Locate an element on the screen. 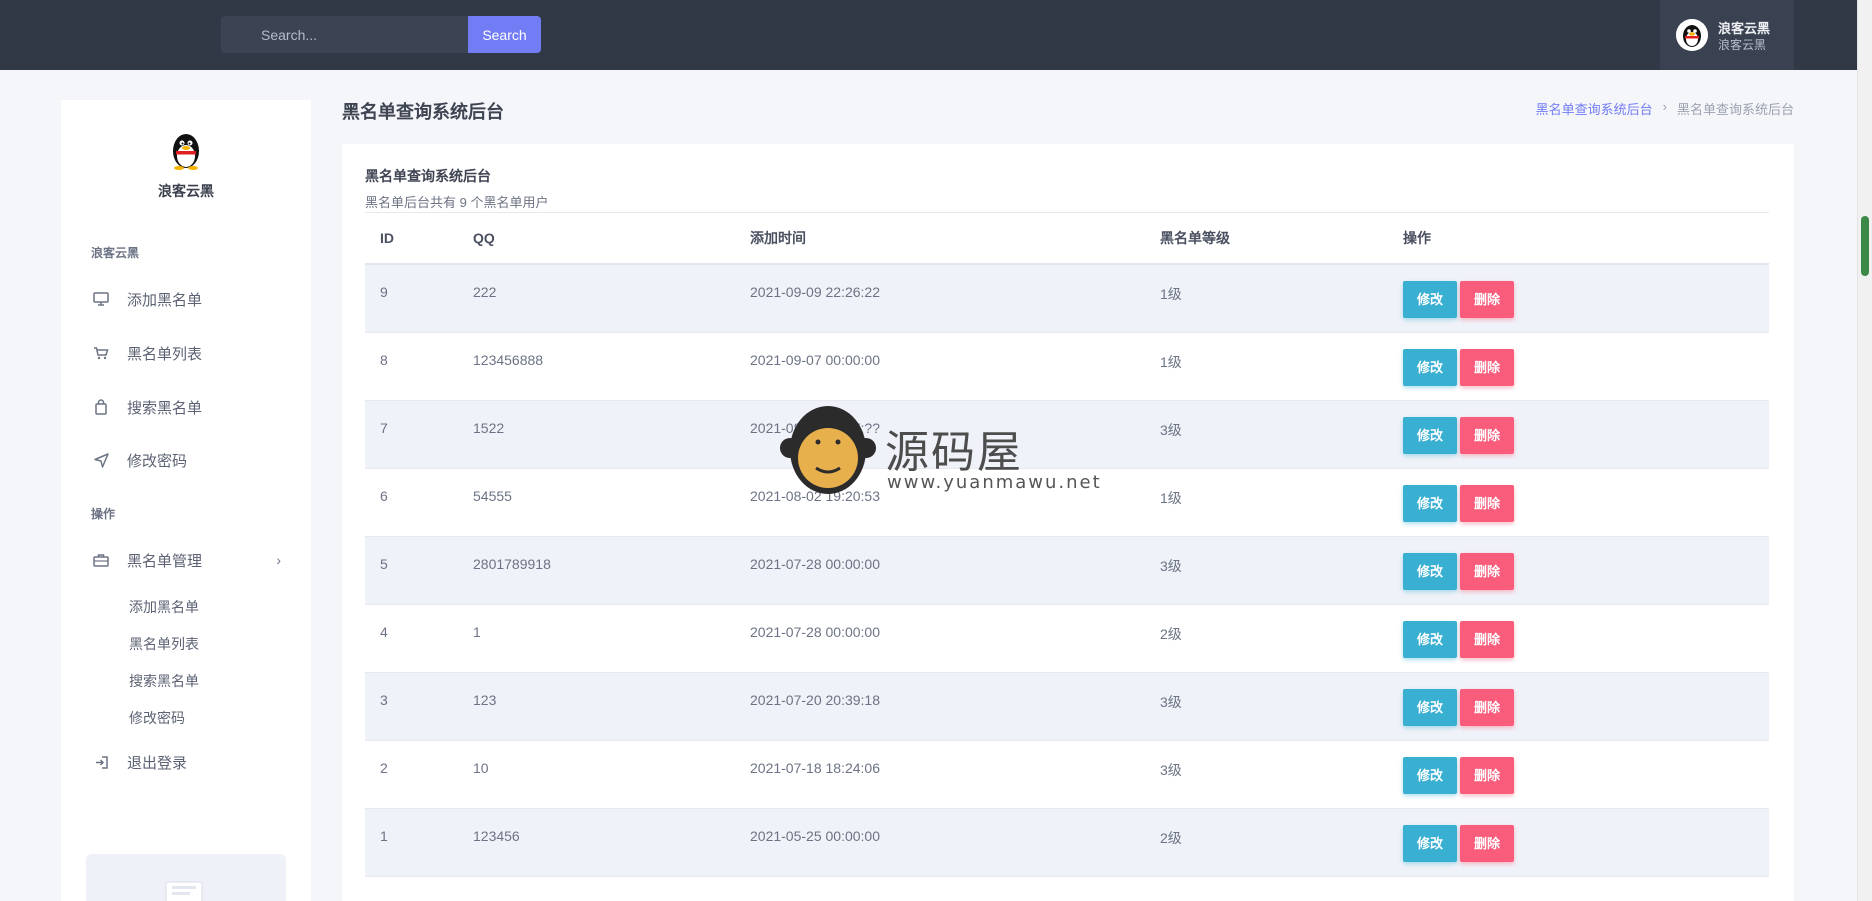 This screenshot has height=901, width=1872. table-row: 5 2801789918 2021-07-28 00:00:00 3级 修改 删除 is located at coordinates (1067, 570).